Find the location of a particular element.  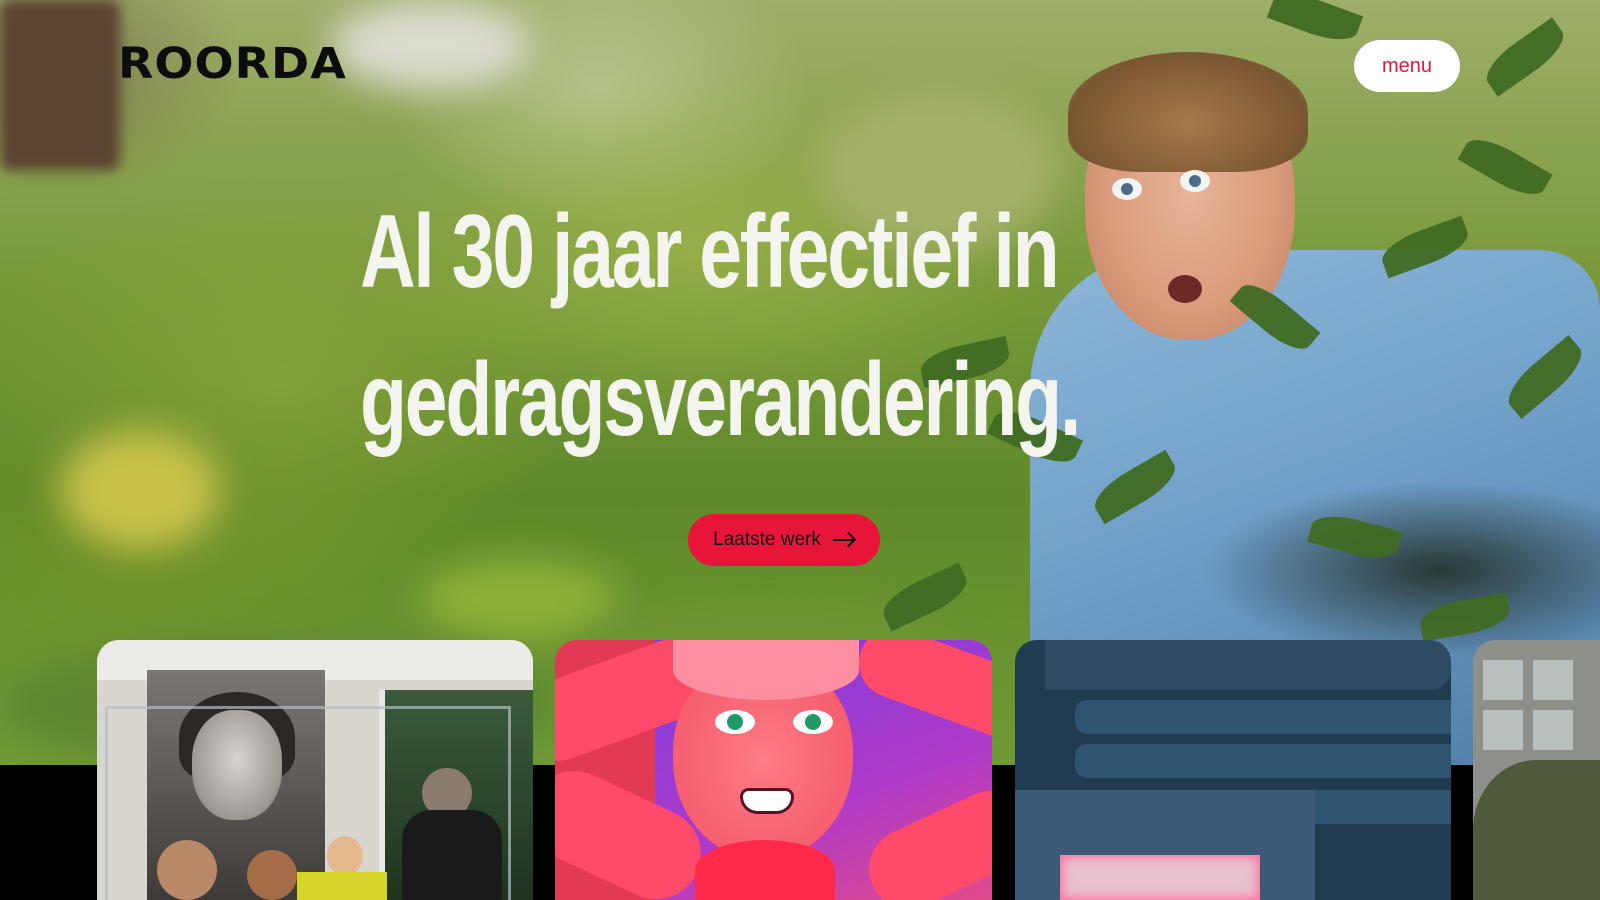

hero-headline-line-1: Al 30 jaar effectief in is located at coordinates (710, 252).